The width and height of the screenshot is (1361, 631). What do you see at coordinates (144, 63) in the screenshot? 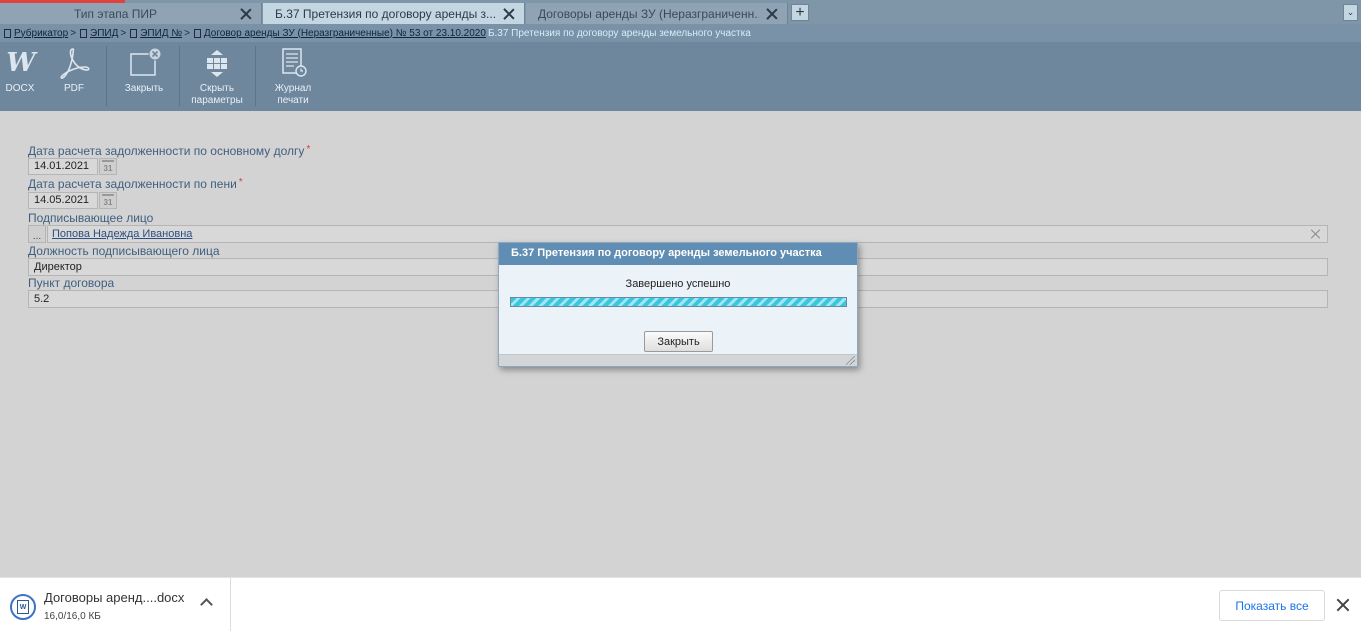
I see `close-window-icon` at bounding box center [144, 63].